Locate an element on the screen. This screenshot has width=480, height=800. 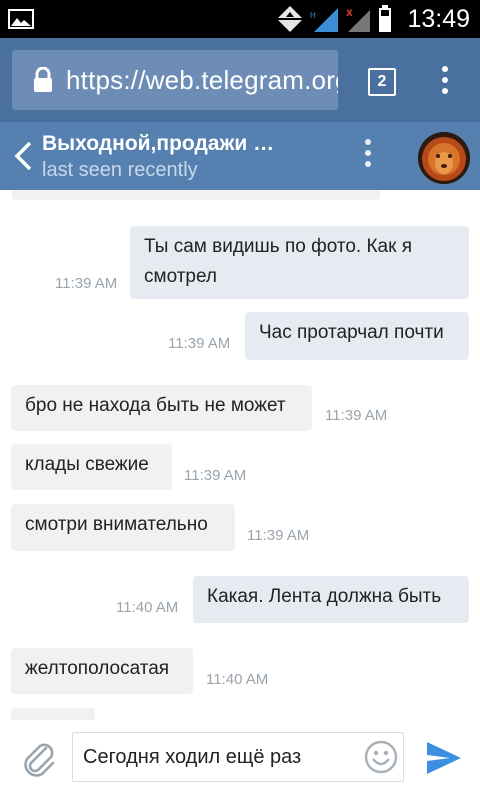
signal-no-service-icon: x is located at coordinates (358, 18).